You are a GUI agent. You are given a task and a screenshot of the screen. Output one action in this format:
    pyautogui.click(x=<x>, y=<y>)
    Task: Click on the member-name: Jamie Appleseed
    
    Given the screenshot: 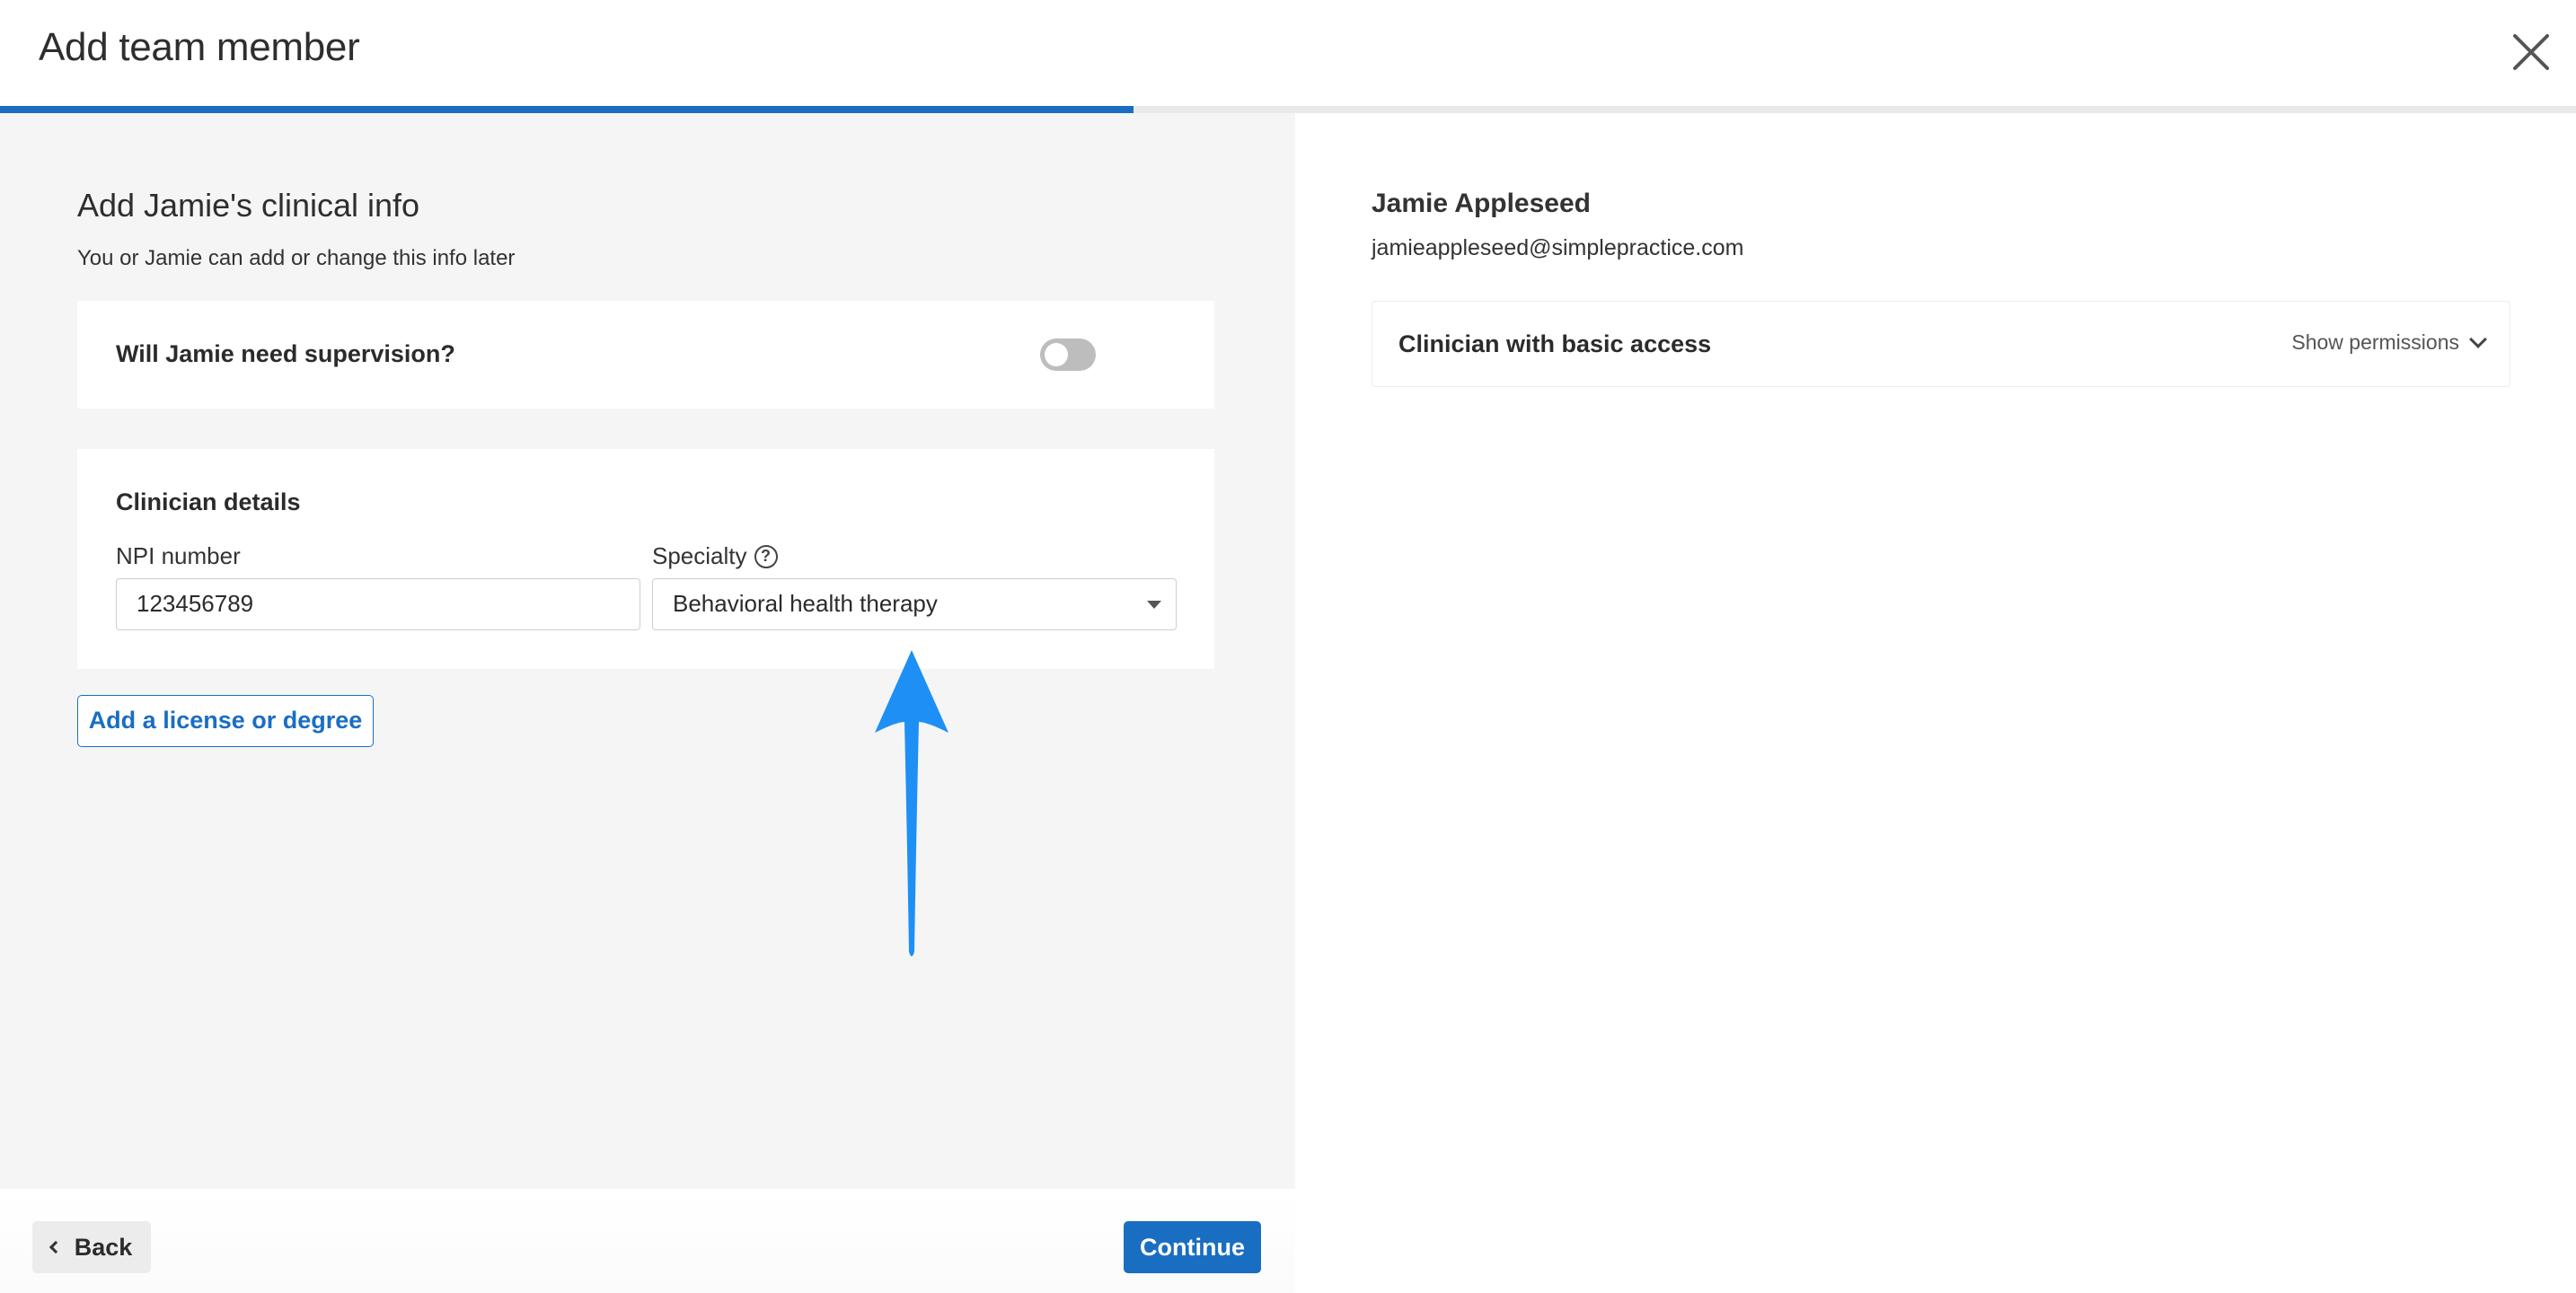 What is the action you would take?
    pyautogui.click(x=1481, y=203)
    